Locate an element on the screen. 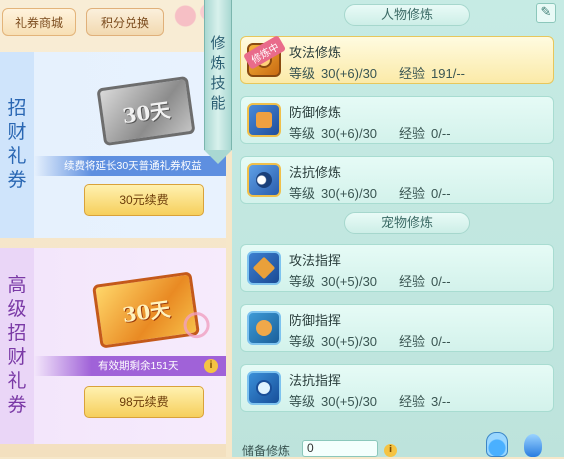 This screenshot has width=564, height=459. ribbon-decoration is located at coordinates (196, 325).